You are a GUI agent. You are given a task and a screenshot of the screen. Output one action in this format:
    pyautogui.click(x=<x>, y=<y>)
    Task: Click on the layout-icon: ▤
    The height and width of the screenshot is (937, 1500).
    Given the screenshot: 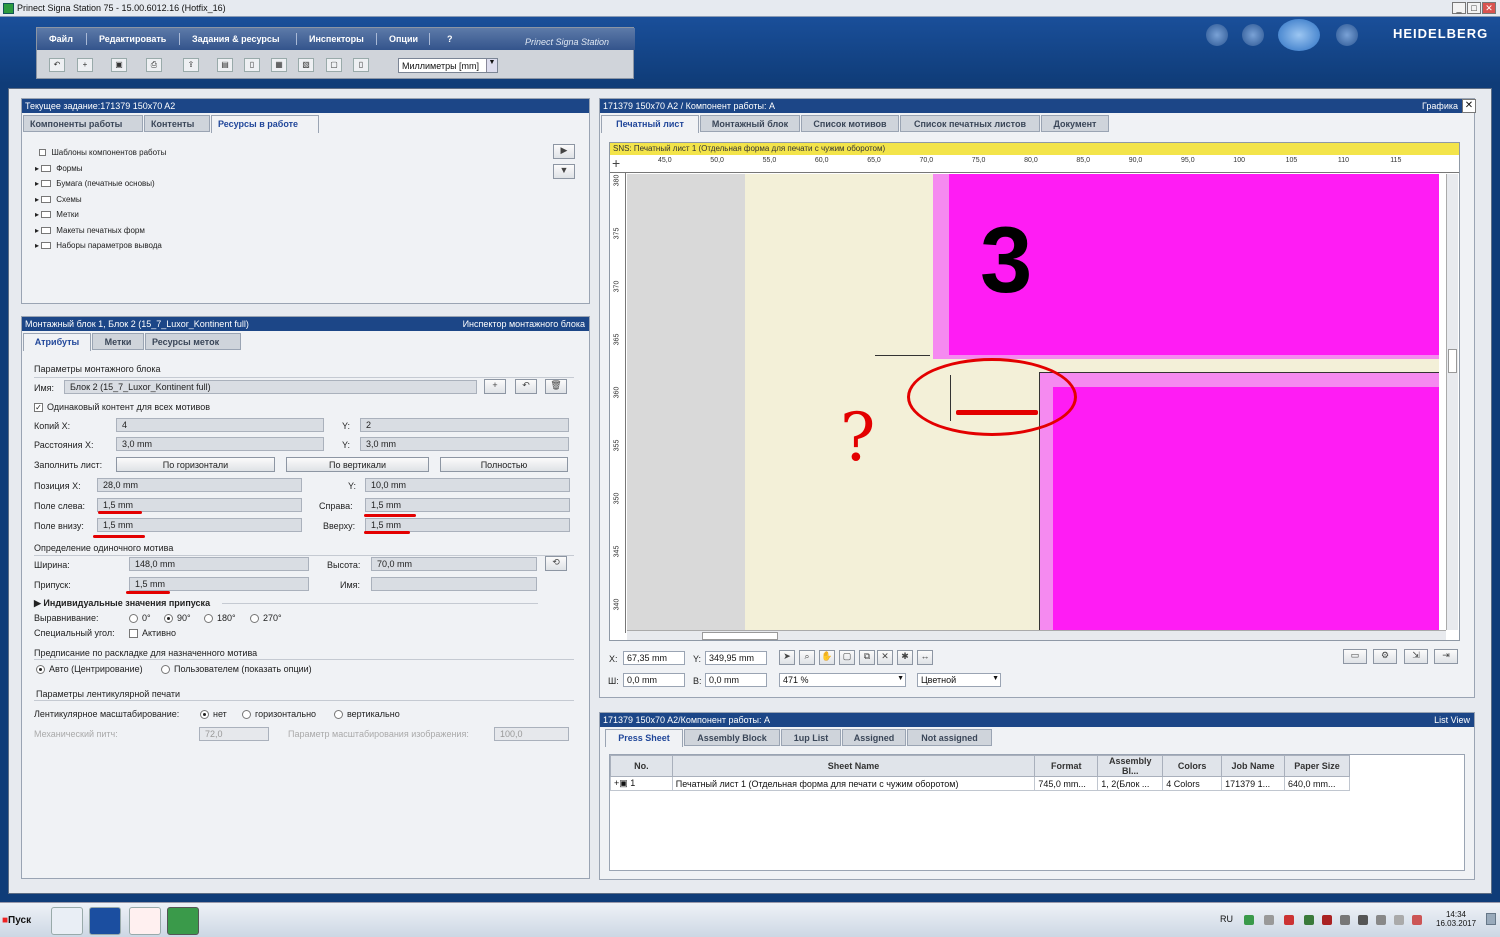 What is the action you would take?
    pyautogui.click(x=225, y=65)
    